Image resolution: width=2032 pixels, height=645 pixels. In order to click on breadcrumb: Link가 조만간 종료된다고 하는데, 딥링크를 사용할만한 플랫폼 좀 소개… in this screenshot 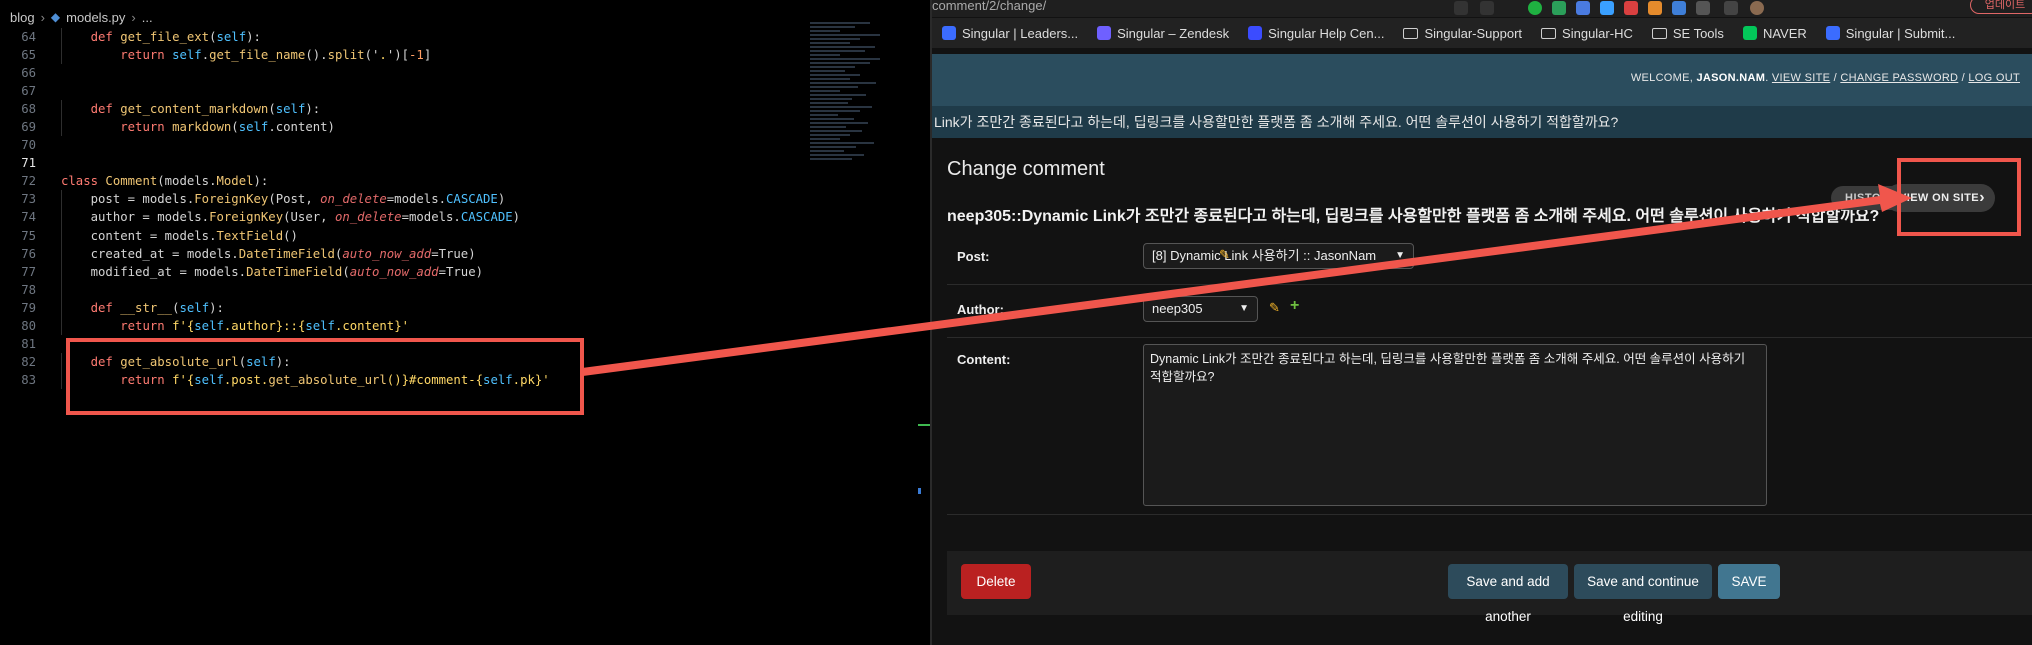, I will do `click(1482, 122)`.